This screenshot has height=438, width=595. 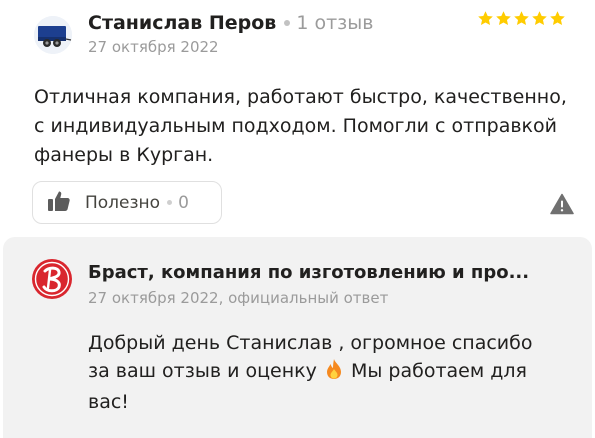 I want to click on company-logo, so click(x=52, y=279).